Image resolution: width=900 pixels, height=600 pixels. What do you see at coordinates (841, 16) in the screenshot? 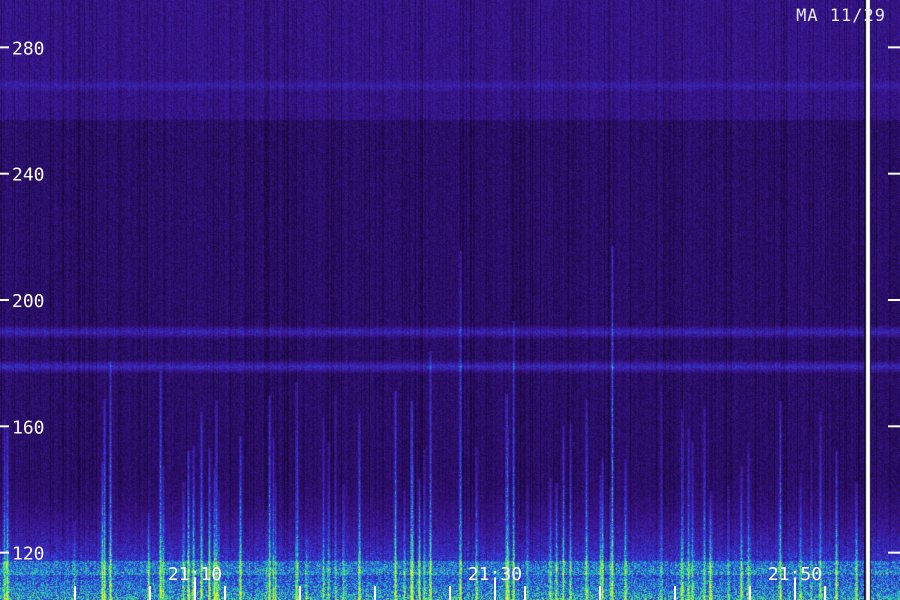
I see `chart-title: MA 11/29` at bounding box center [841, 16].